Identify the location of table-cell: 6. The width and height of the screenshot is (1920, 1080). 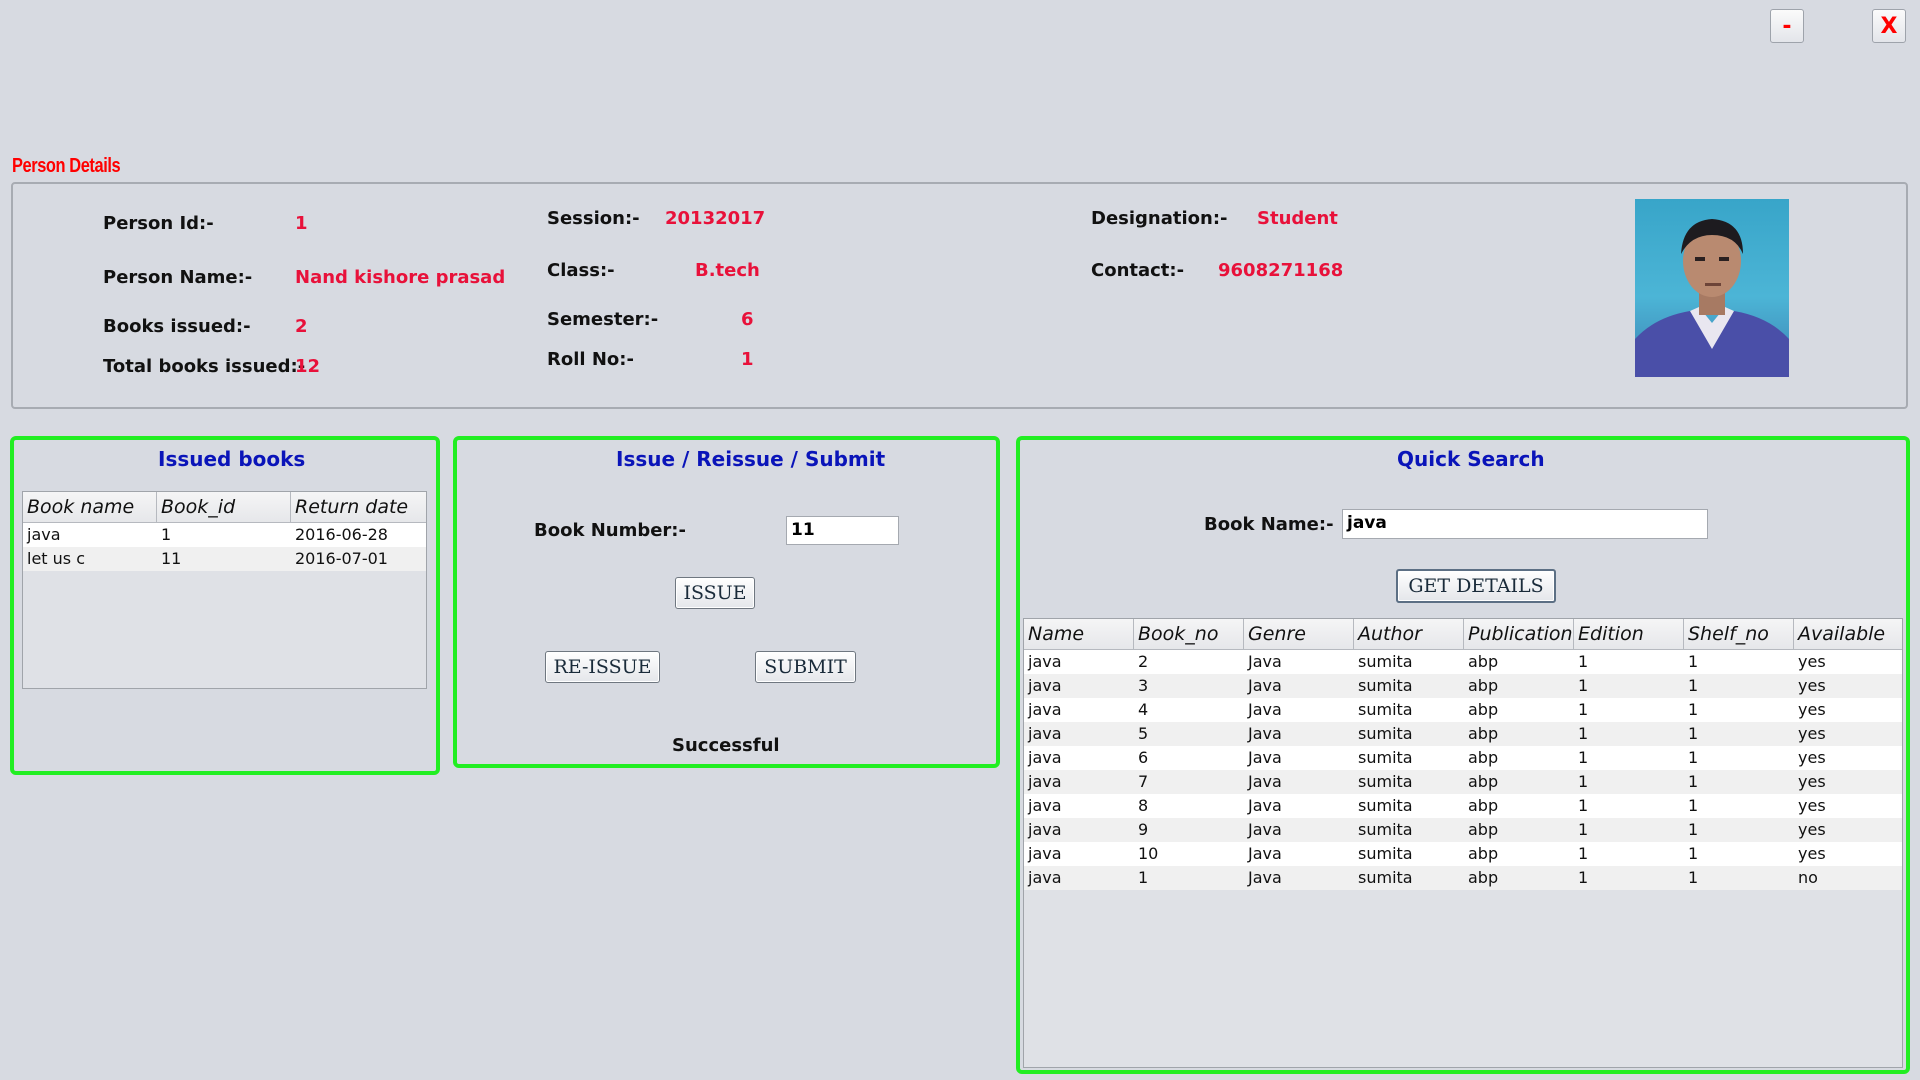
(1143, 757).